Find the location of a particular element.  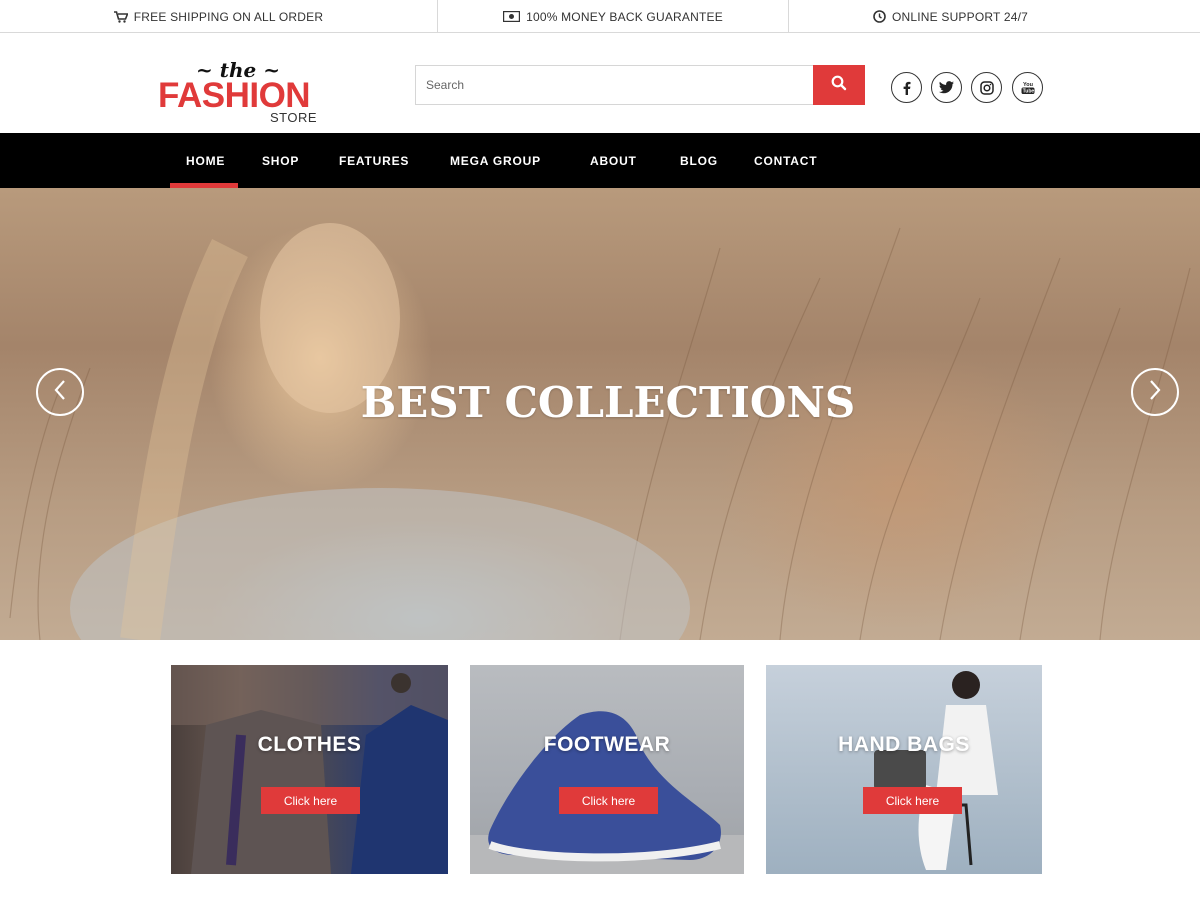

footwear-image is located at coordinates (607, 792).